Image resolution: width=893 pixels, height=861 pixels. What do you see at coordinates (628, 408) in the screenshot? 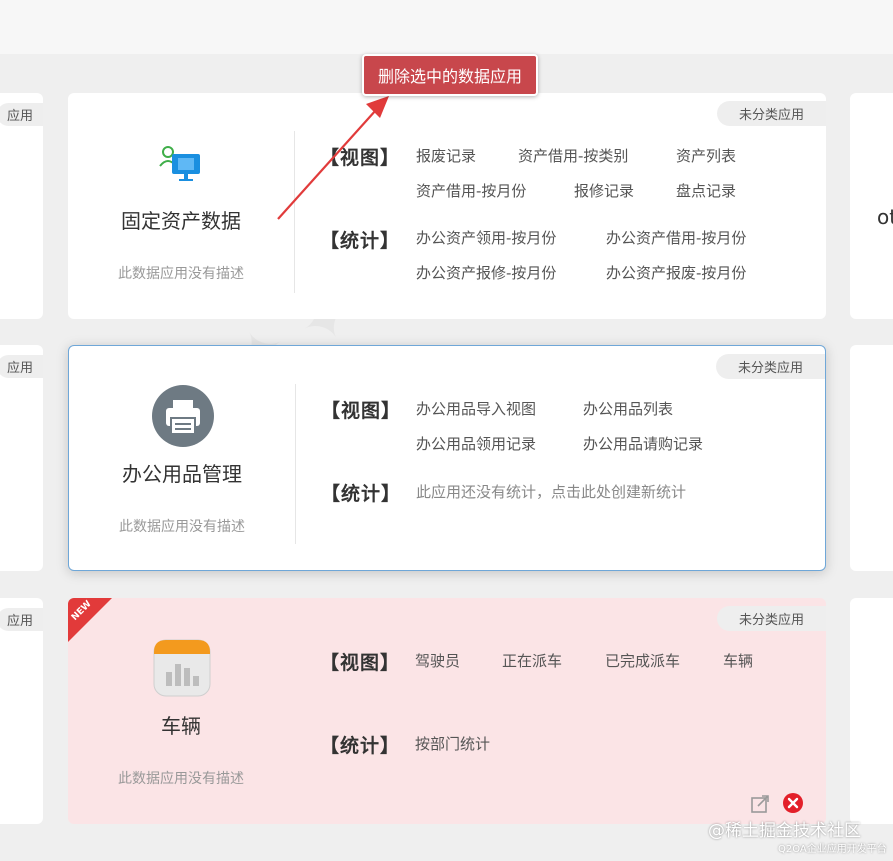
I see `view-link: 办公用品列表` at bounding box center [628, 408].